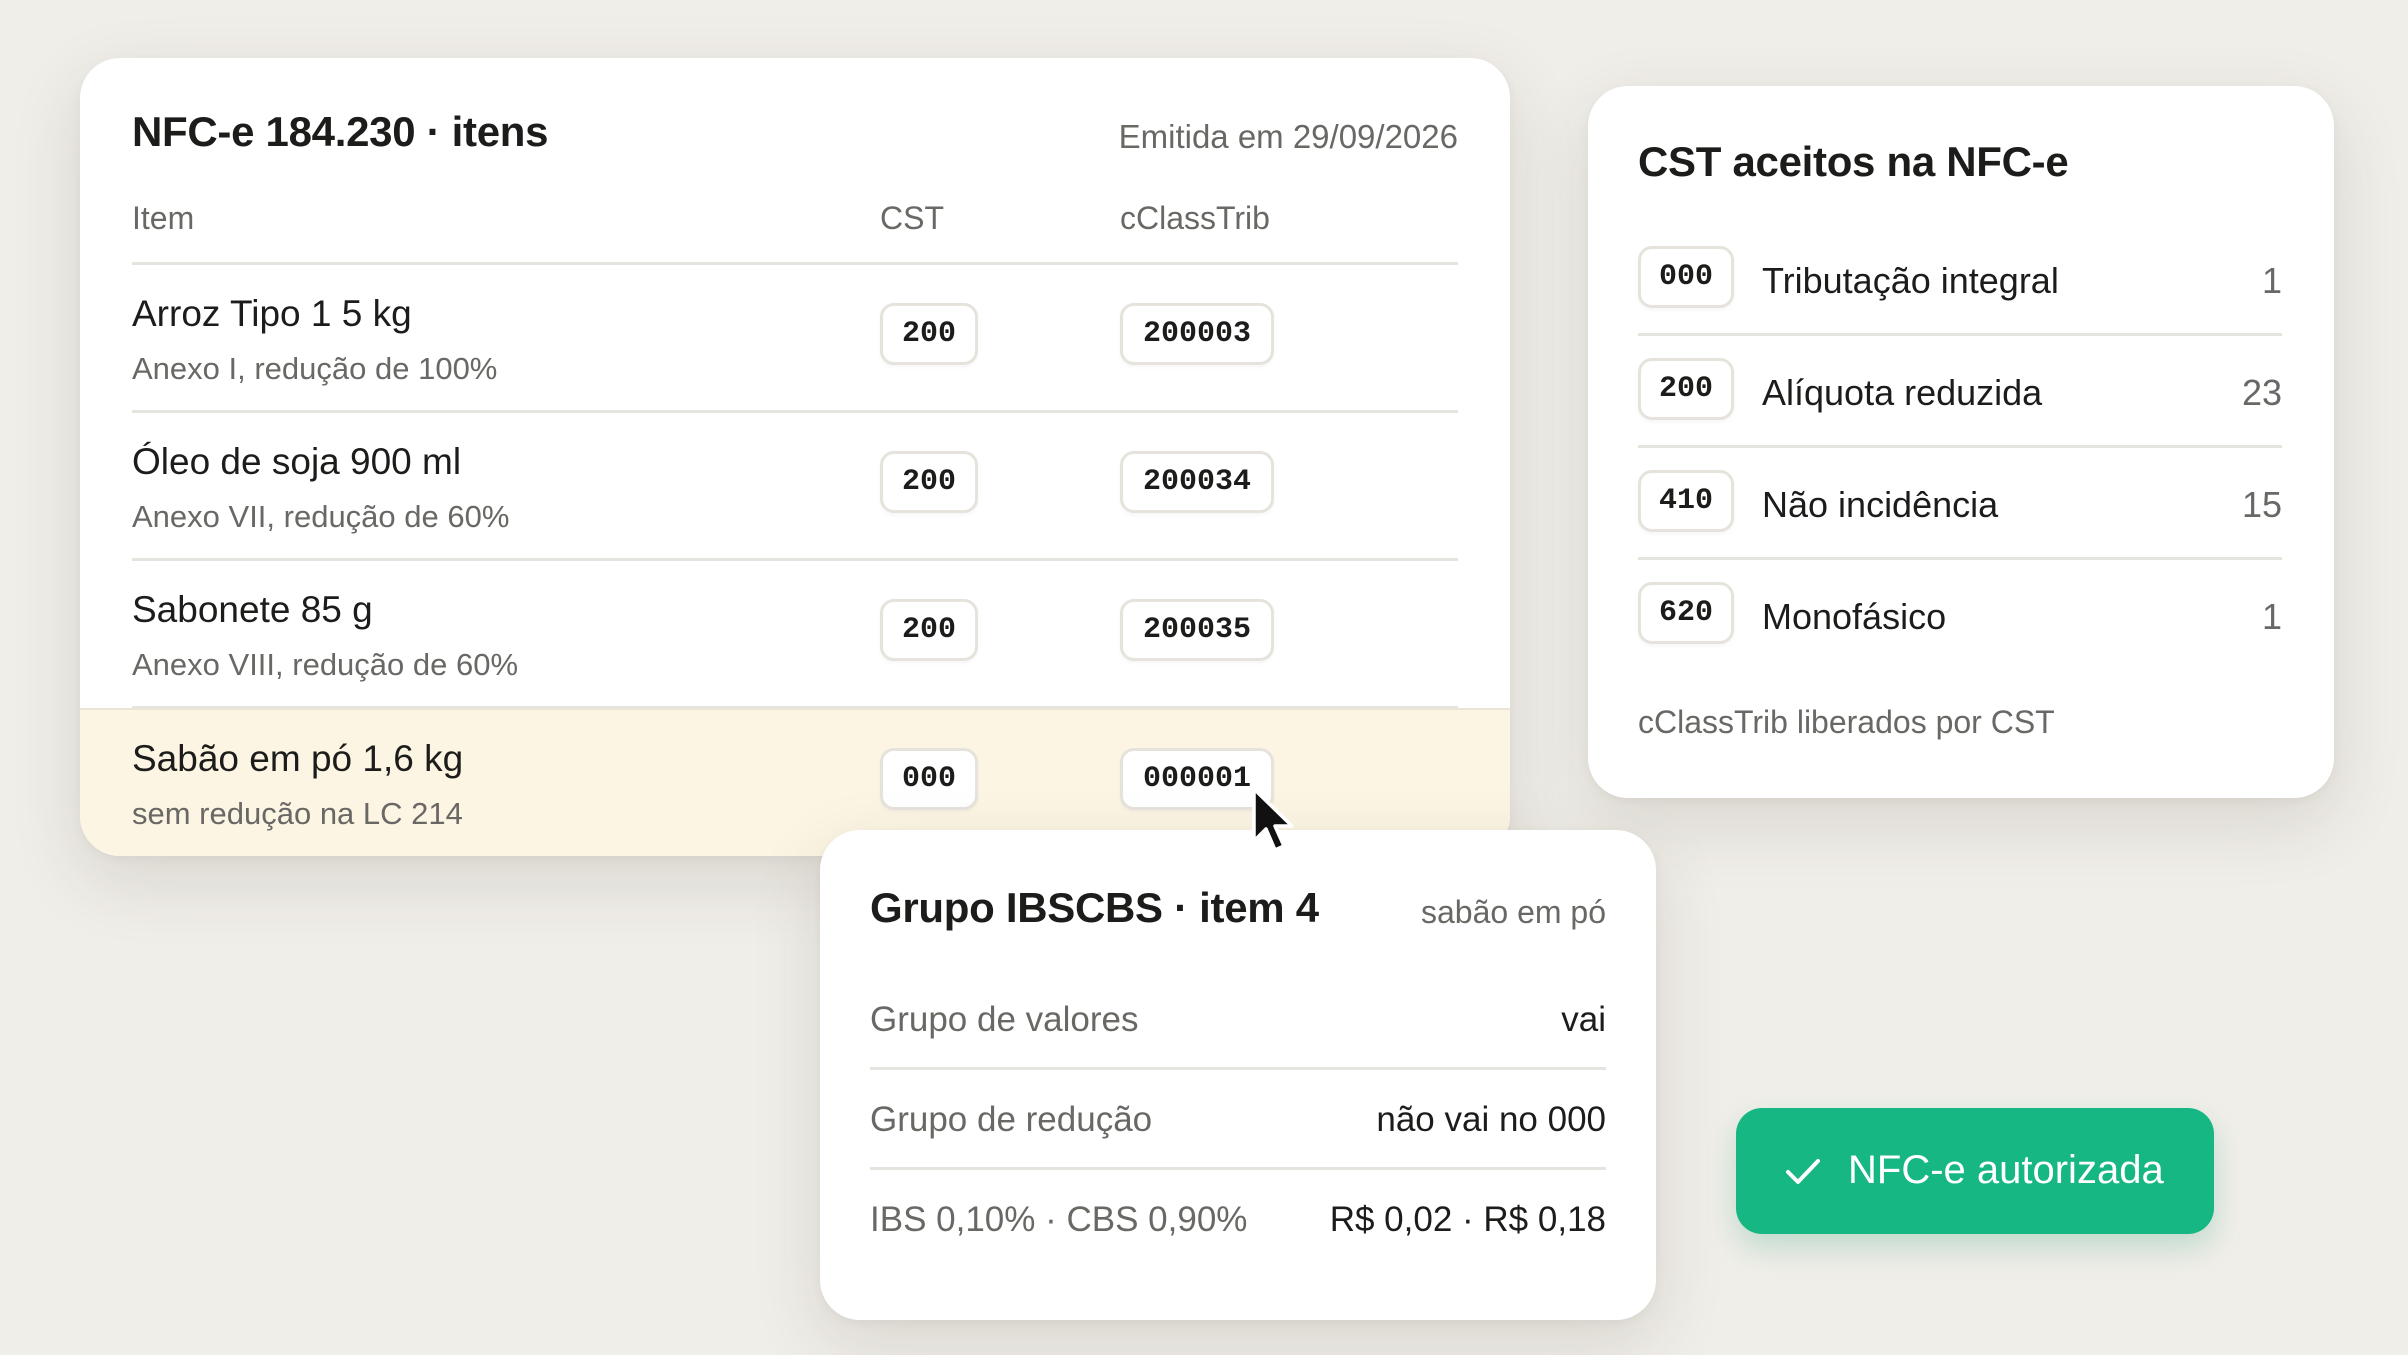 The width and height of the screenshot is (2408, 1355). What do you see at coordinates (929, 779) in the screenshot?
I see `cst-badge: 000` at bounding box center [929, 779].